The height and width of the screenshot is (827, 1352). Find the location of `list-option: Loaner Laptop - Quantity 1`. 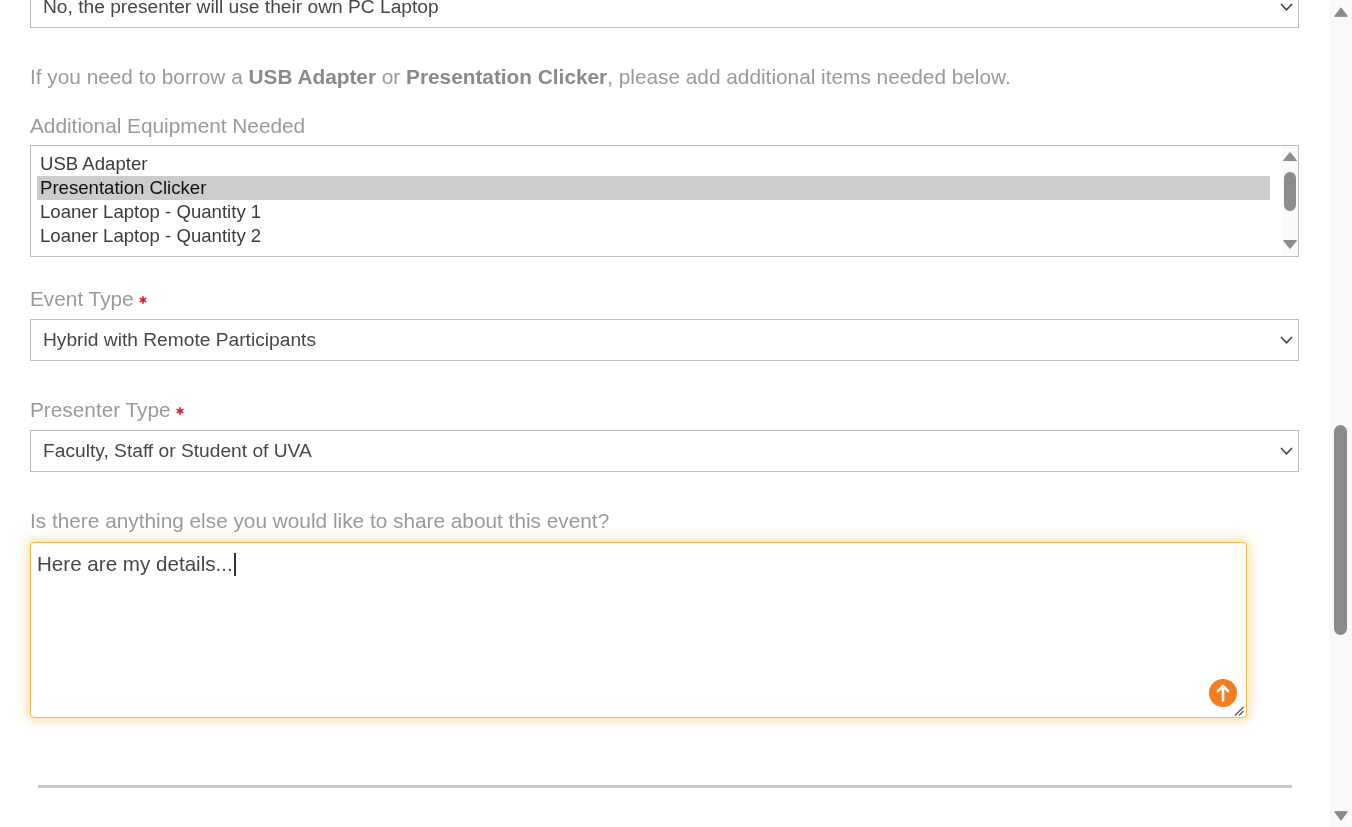

list-option: Loaner Laptop - Quantity 1 is located at coordinates (653, 212).